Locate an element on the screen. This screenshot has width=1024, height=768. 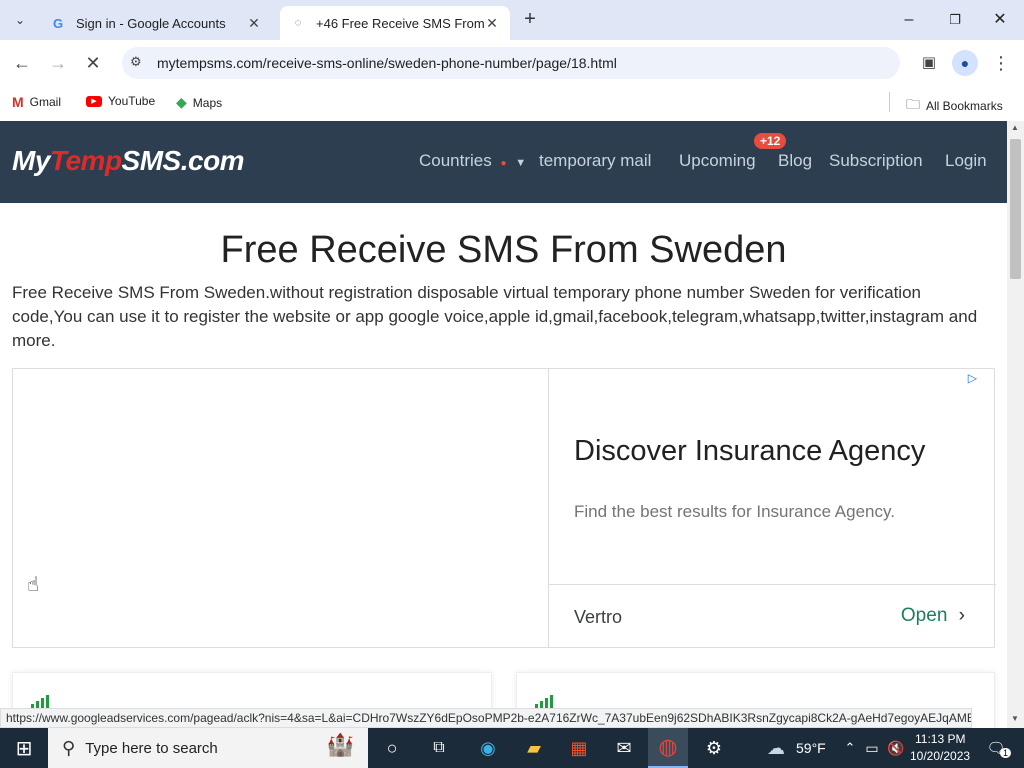
site-info-icon: ⚙ is located at coordinates (136, 62).